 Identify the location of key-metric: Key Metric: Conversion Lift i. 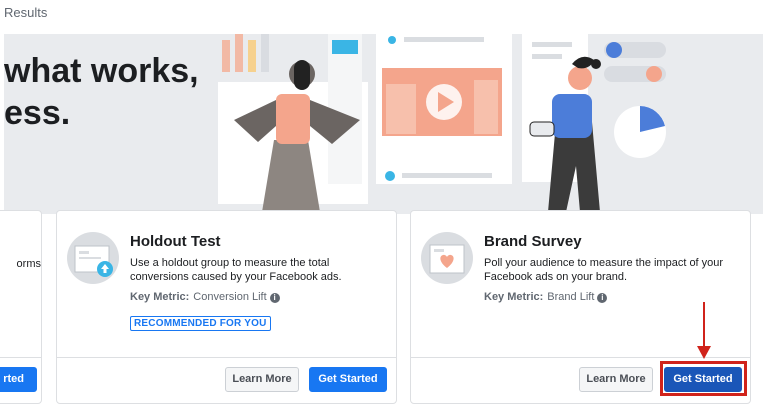
(205, 297).